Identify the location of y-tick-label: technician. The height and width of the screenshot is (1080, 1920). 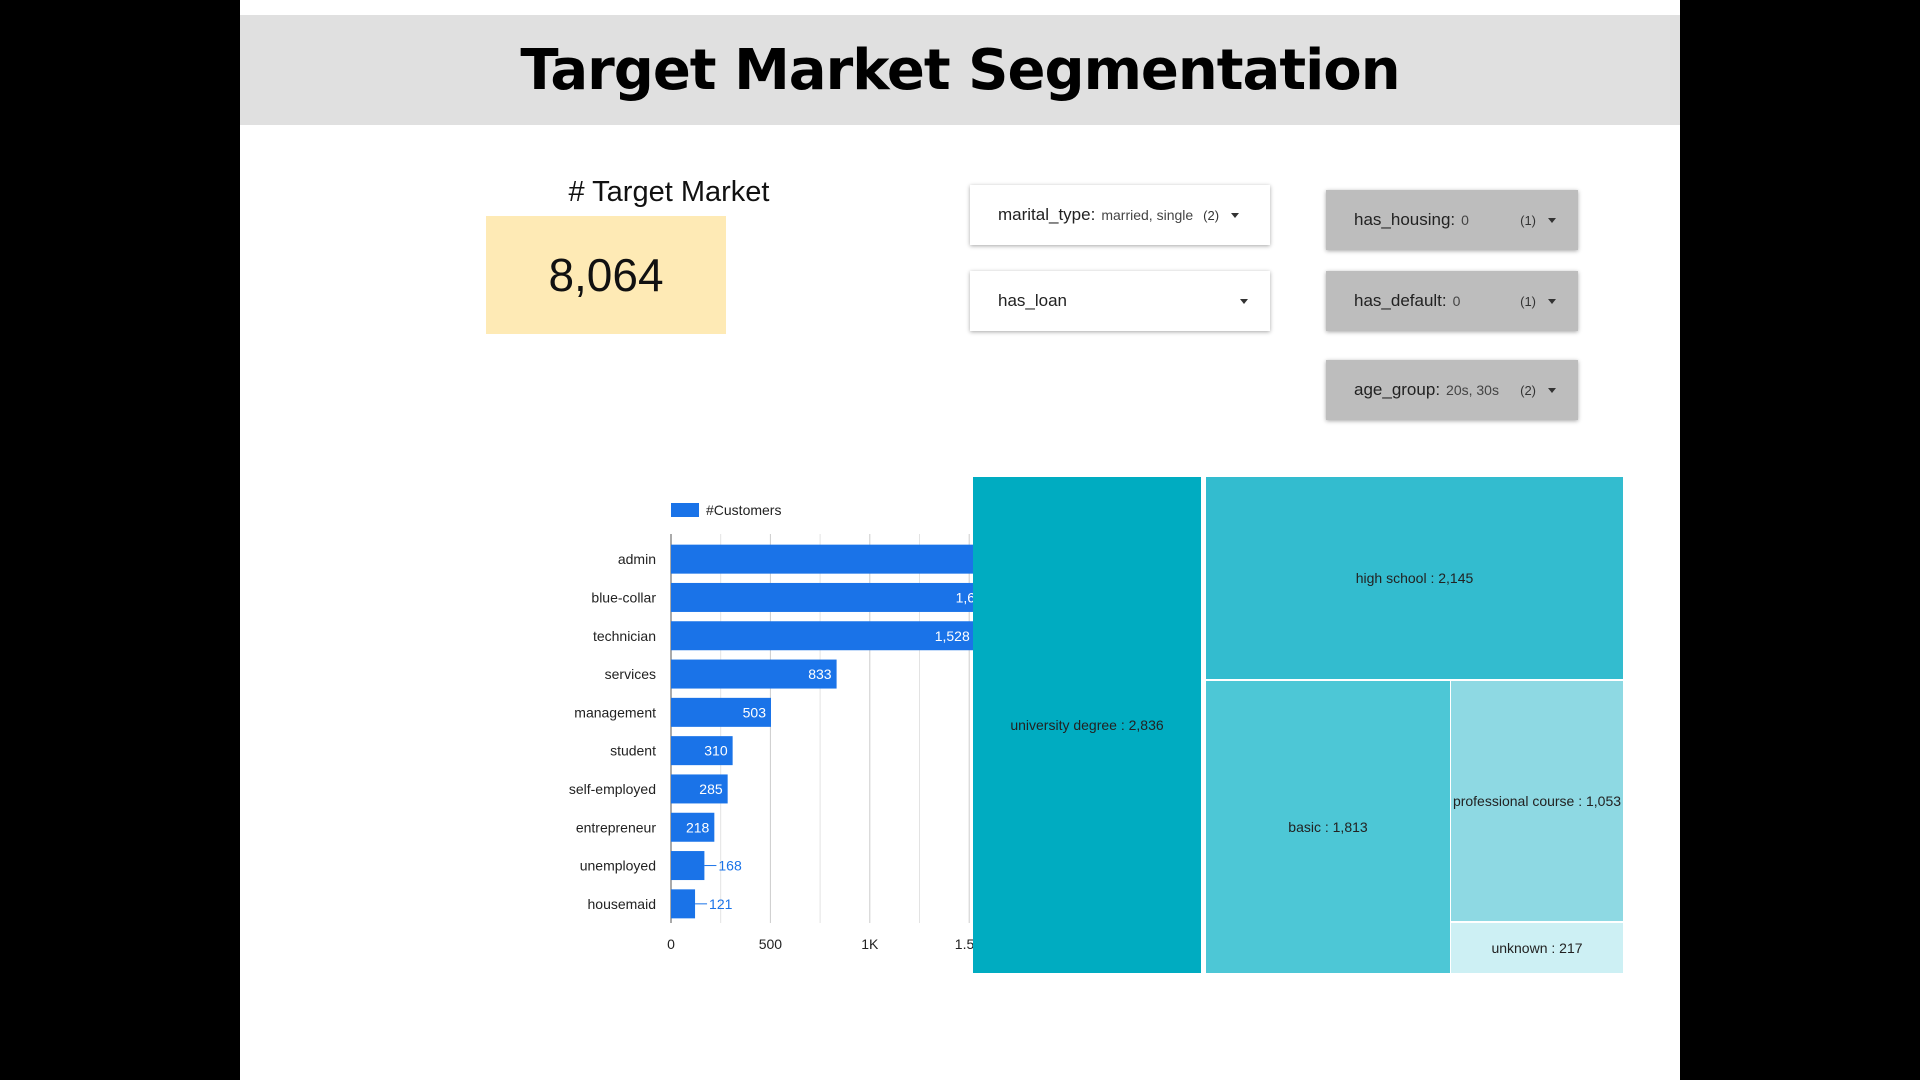
(624, 636).